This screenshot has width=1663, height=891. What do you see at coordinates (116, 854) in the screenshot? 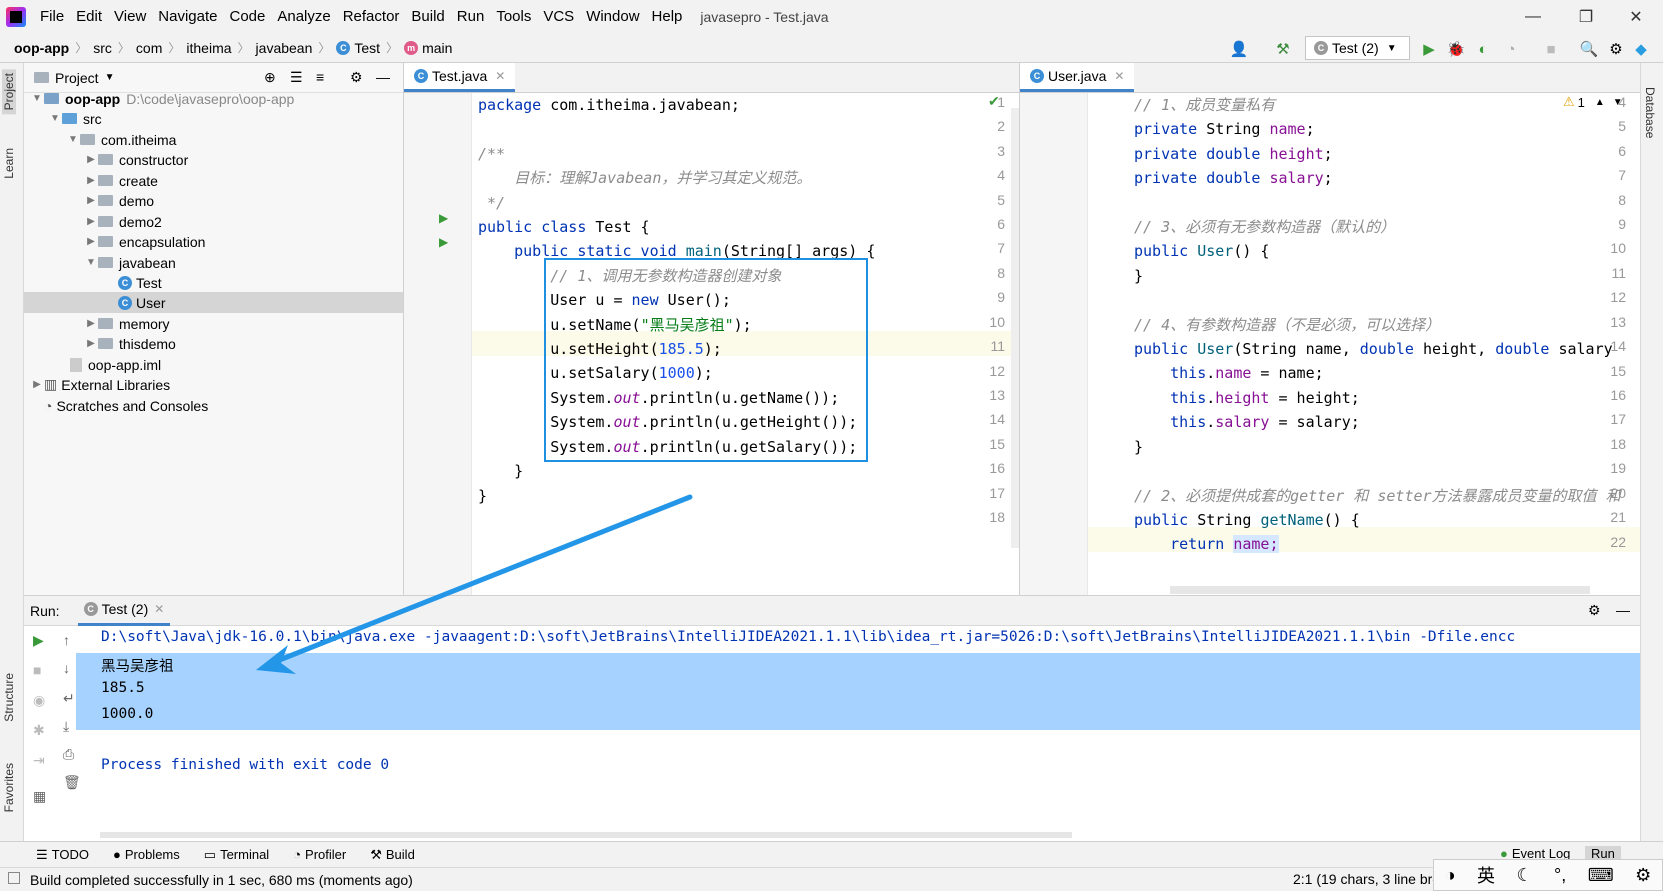
I see `problems-icon: ●` at bounding box center [116, 854].